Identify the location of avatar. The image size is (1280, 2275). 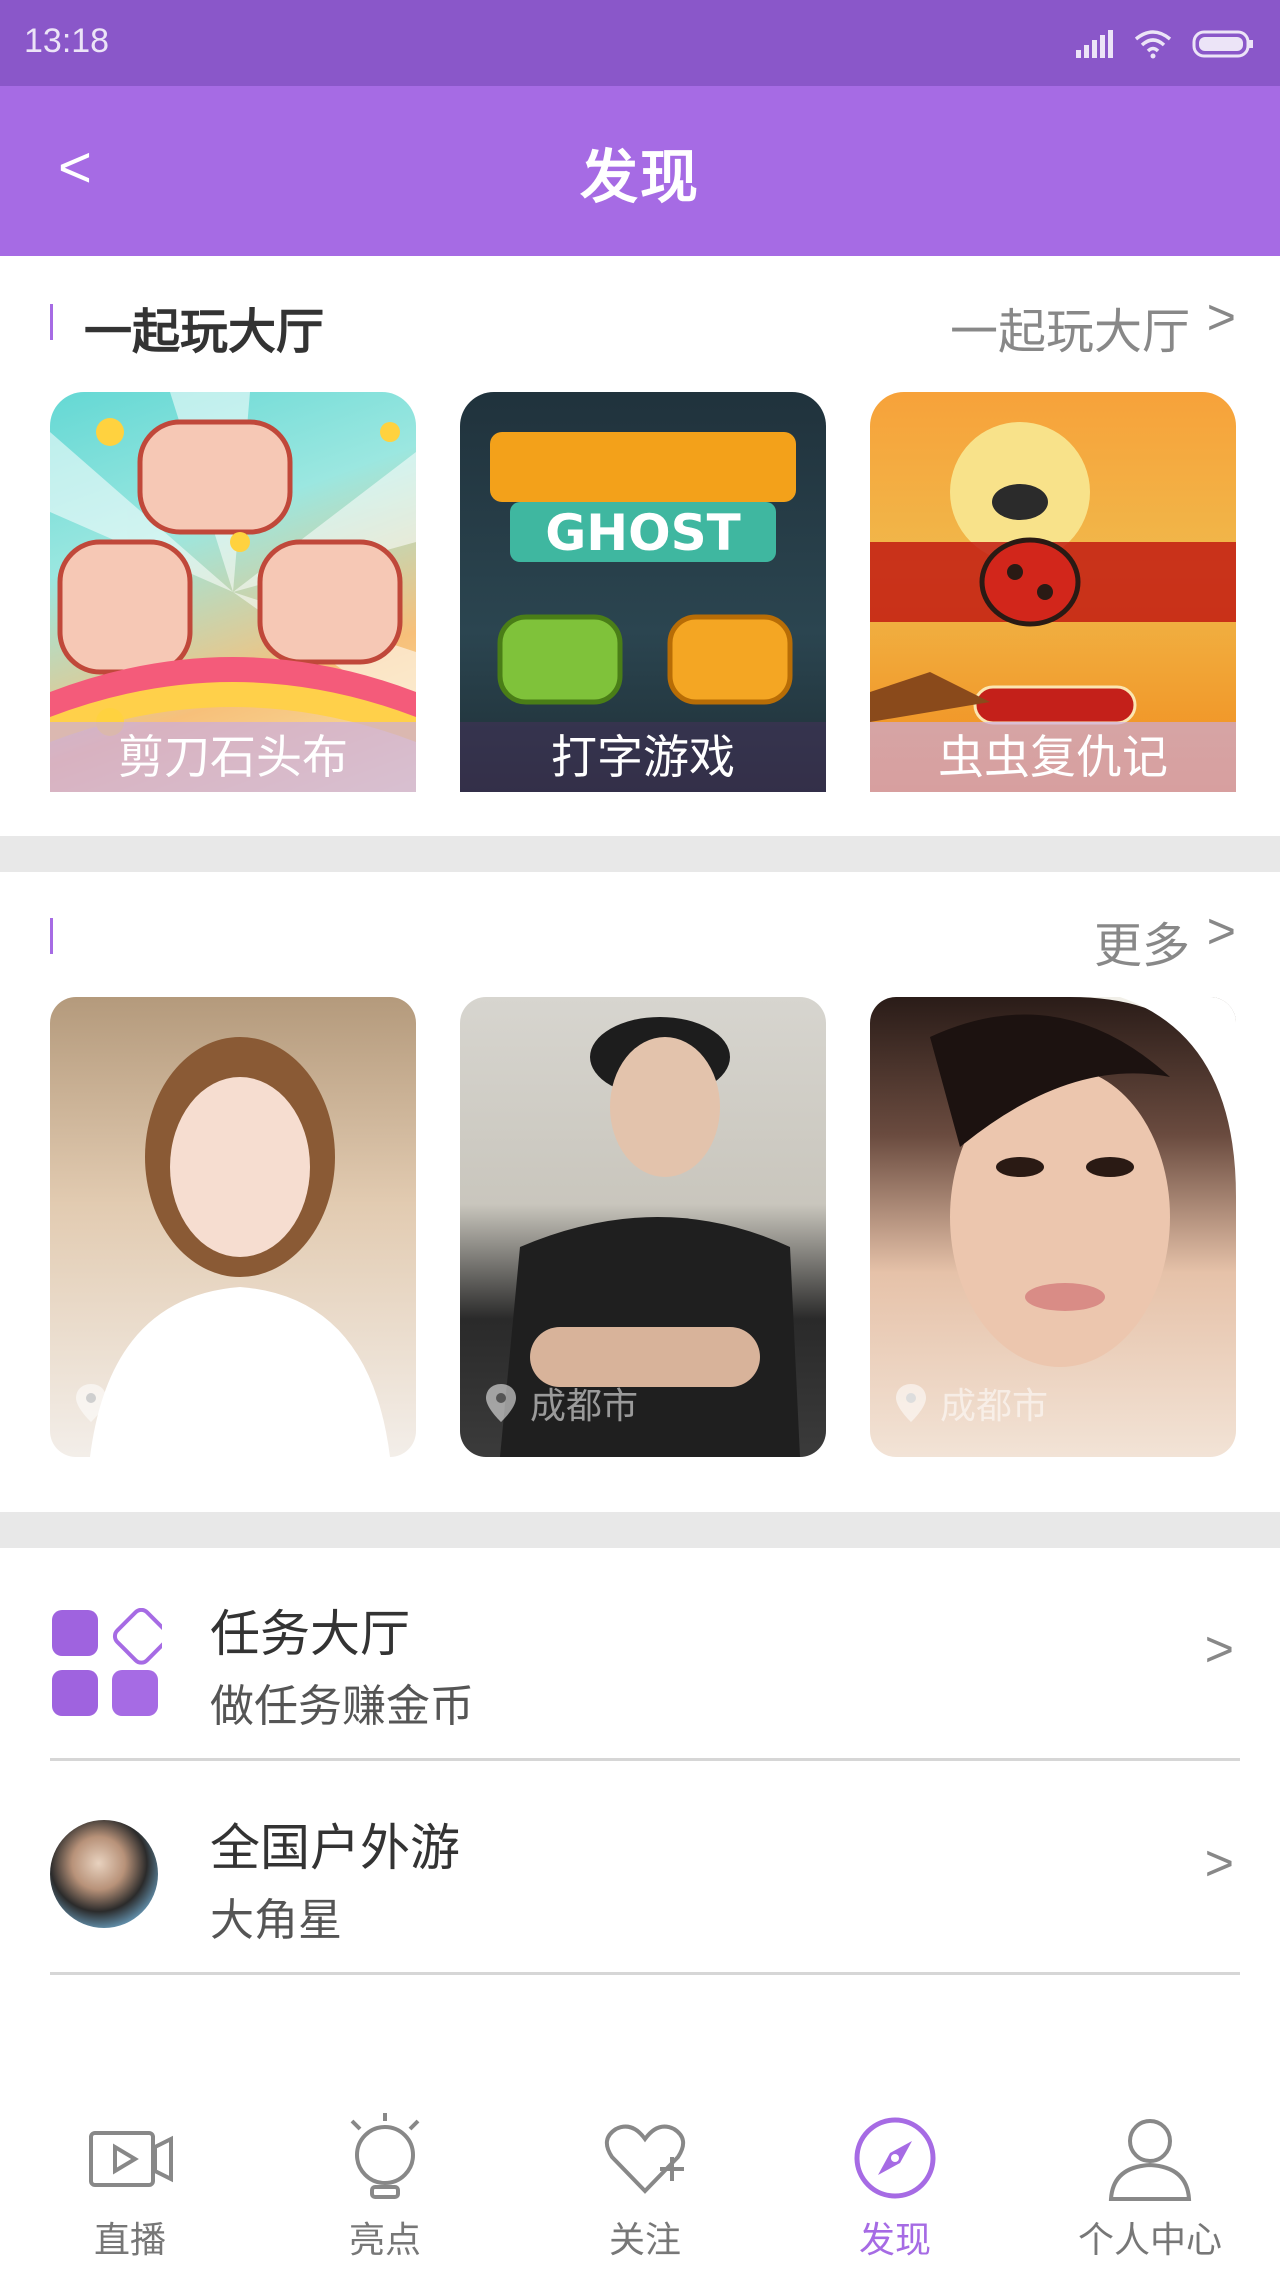
(104, 1874).